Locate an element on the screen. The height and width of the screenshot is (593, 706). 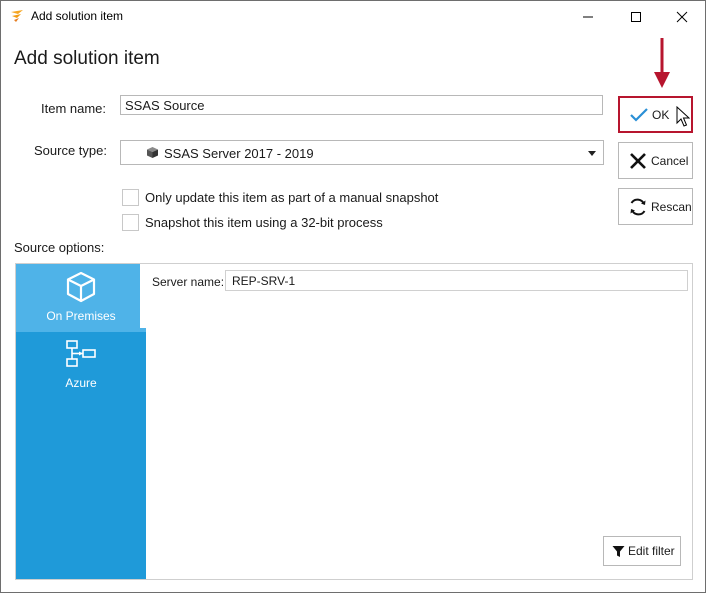
active-tab-marker is located at coordinates (143, 296).